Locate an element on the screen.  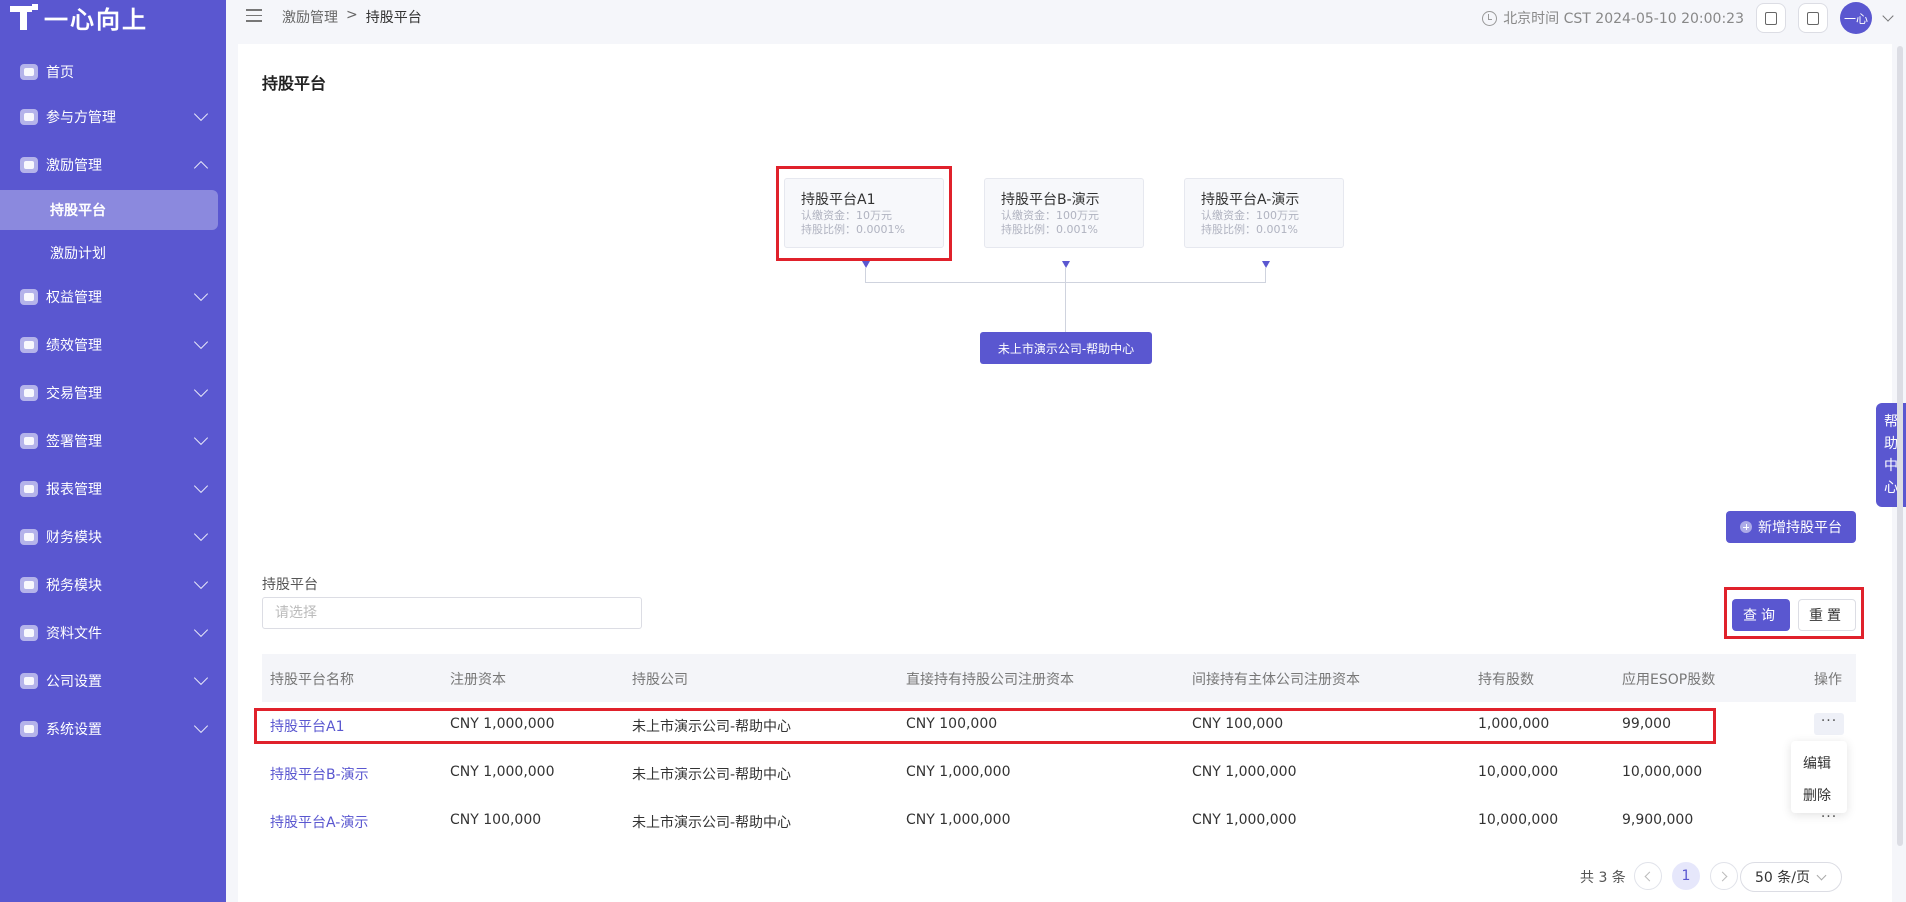
sidebar-item-equity: 权益管理 is located at coordinates (113, 297).